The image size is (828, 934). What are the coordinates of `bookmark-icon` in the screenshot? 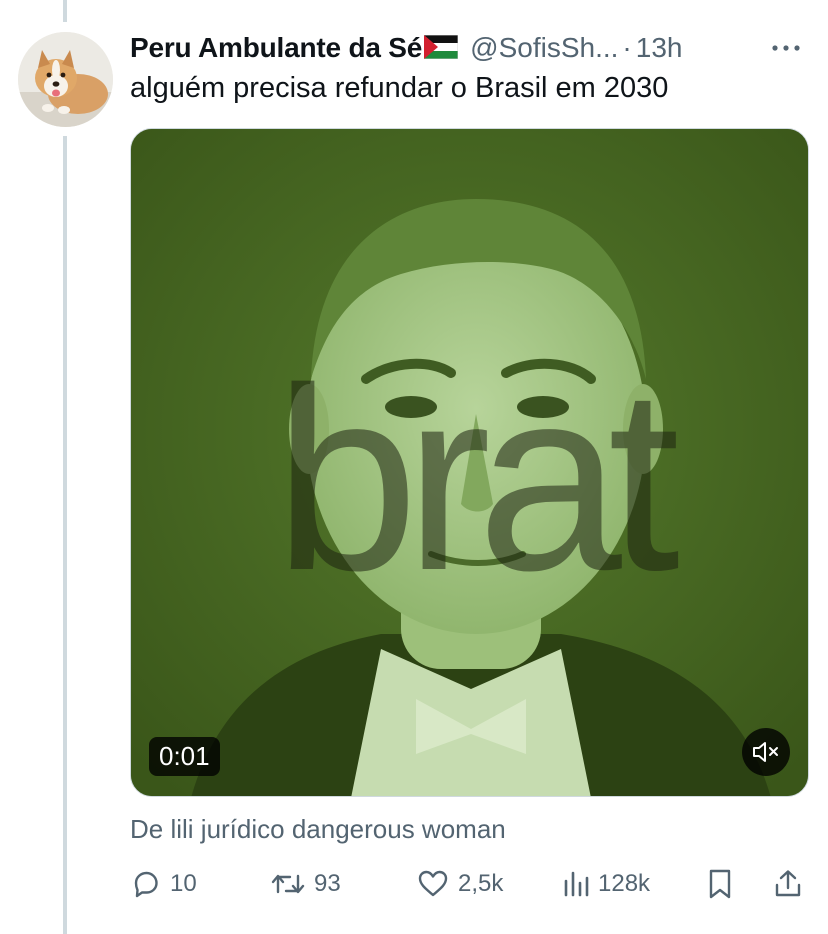 It's located at (720, 884).